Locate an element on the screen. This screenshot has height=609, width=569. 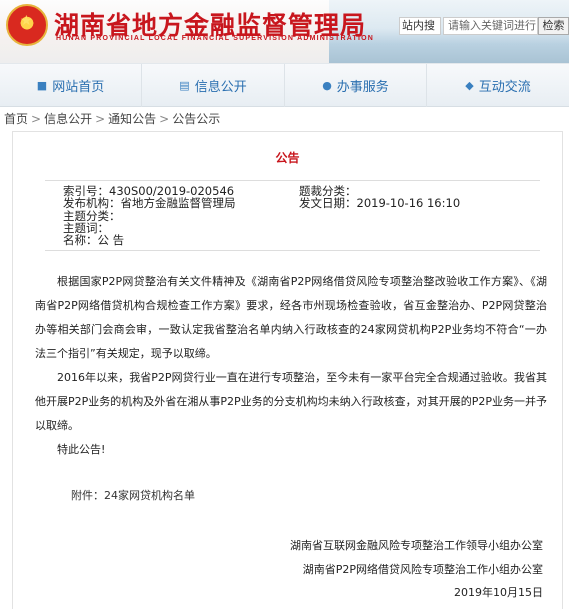
breadcrumb: 首页 > 信息公开 > 通知公告 > 公告公示 is located at coordinates (284, 120).